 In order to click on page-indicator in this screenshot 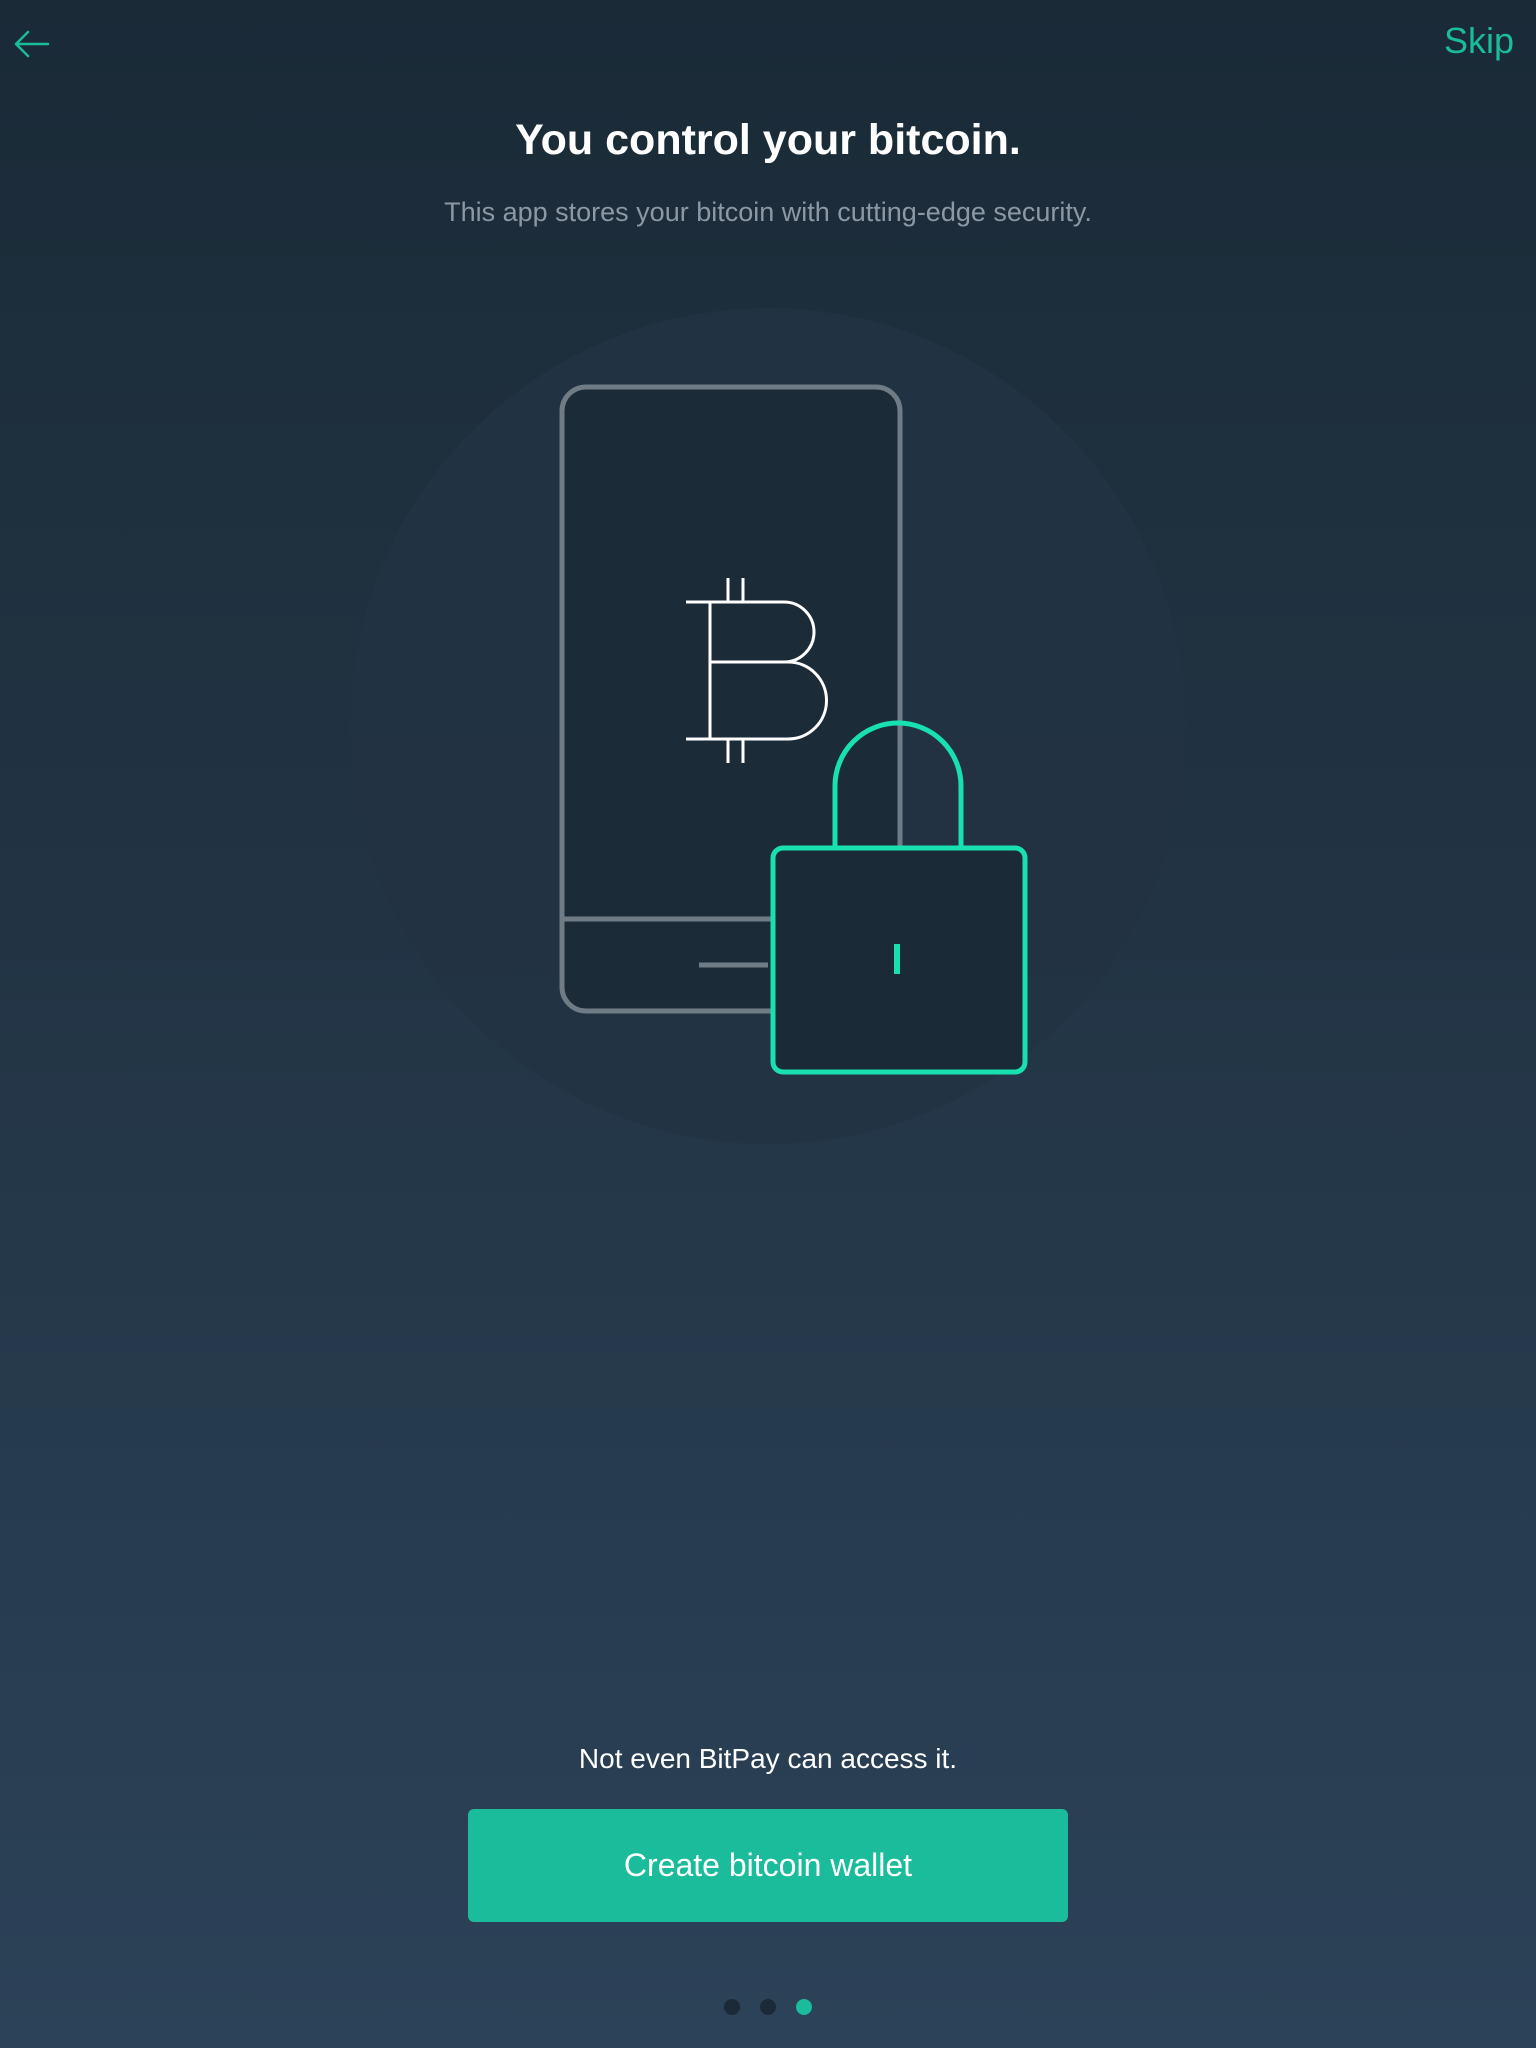, I will do `click(768, 2007)`.